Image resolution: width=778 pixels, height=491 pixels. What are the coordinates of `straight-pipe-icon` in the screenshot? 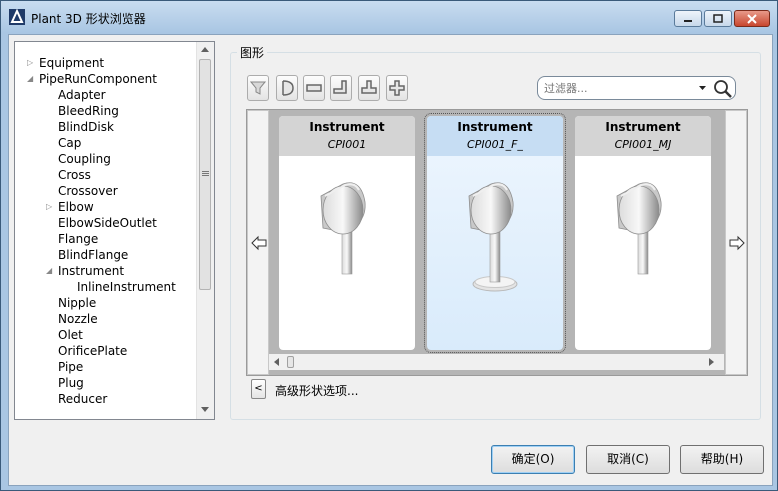 It's located at (314, 88).